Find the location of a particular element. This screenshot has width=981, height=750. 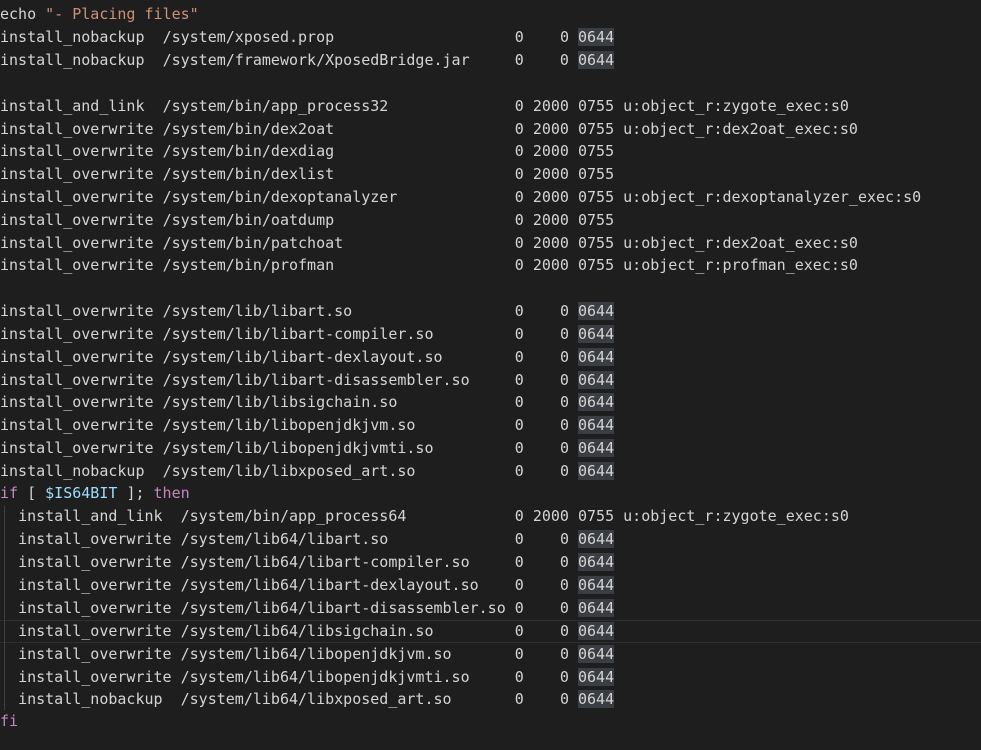

file-path: /system/lib/libart-compiler.so is located at coordinates (298, 334).